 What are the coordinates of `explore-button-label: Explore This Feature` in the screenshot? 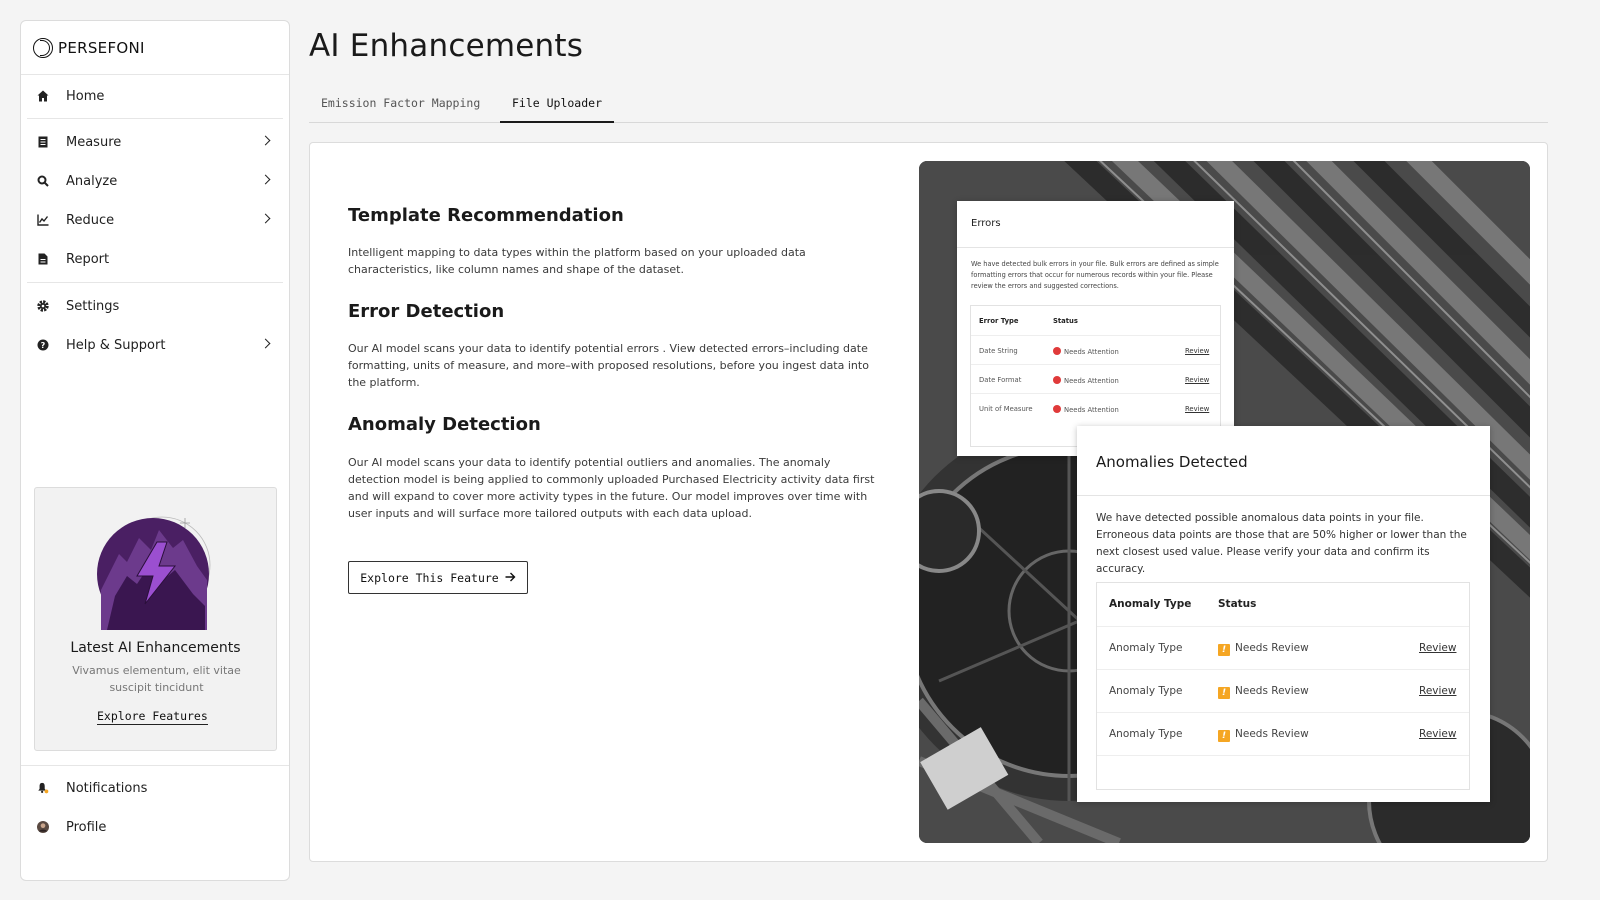 It's located at (429, 577).